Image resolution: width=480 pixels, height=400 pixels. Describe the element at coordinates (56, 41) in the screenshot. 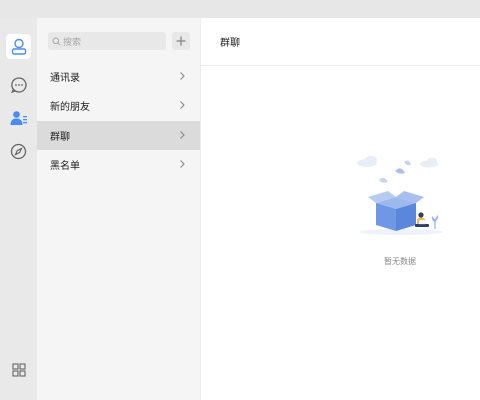

I see `search-icon` at that location.